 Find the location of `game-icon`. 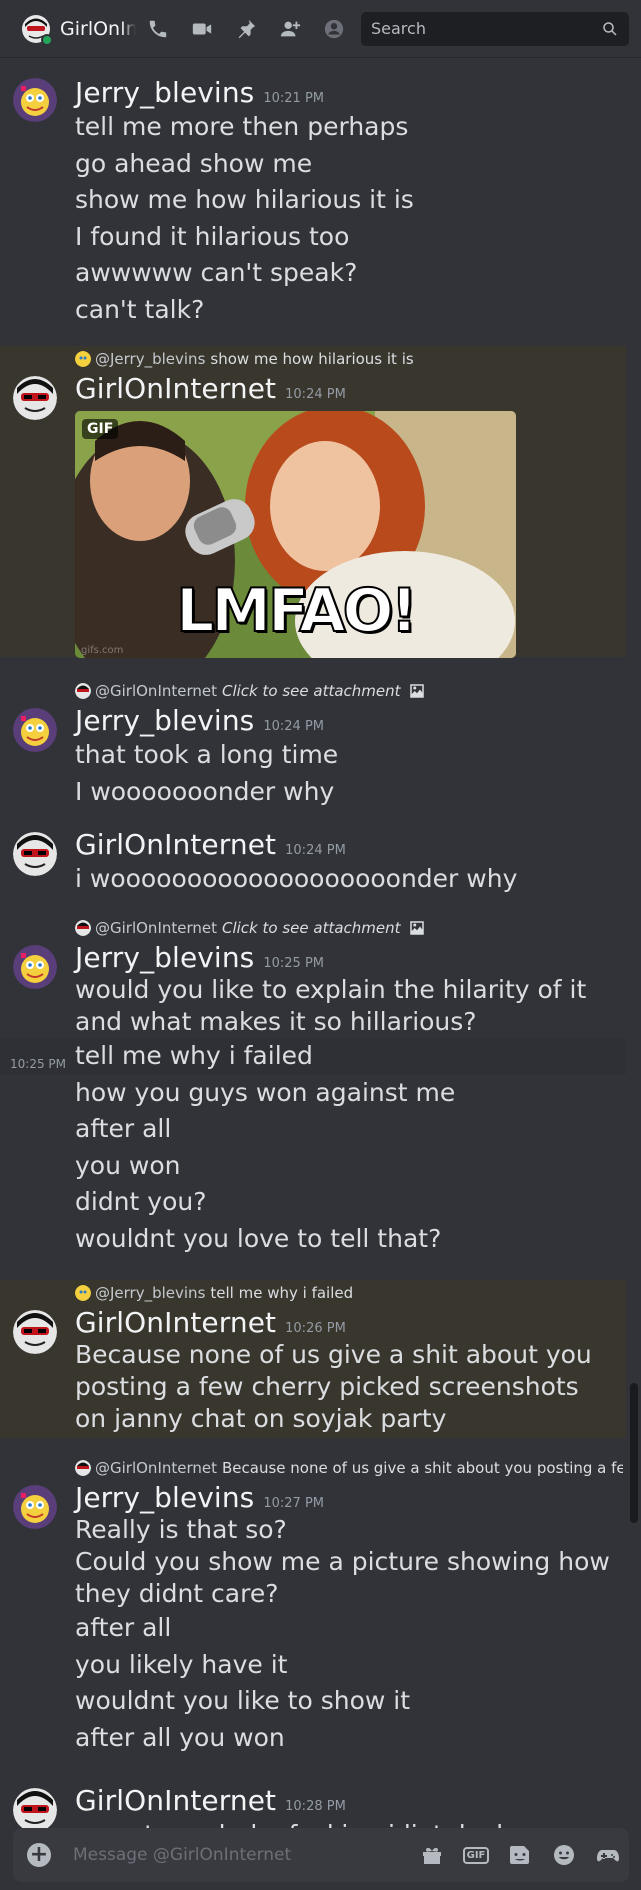

game-icon is located at coordinates (608, 1855).